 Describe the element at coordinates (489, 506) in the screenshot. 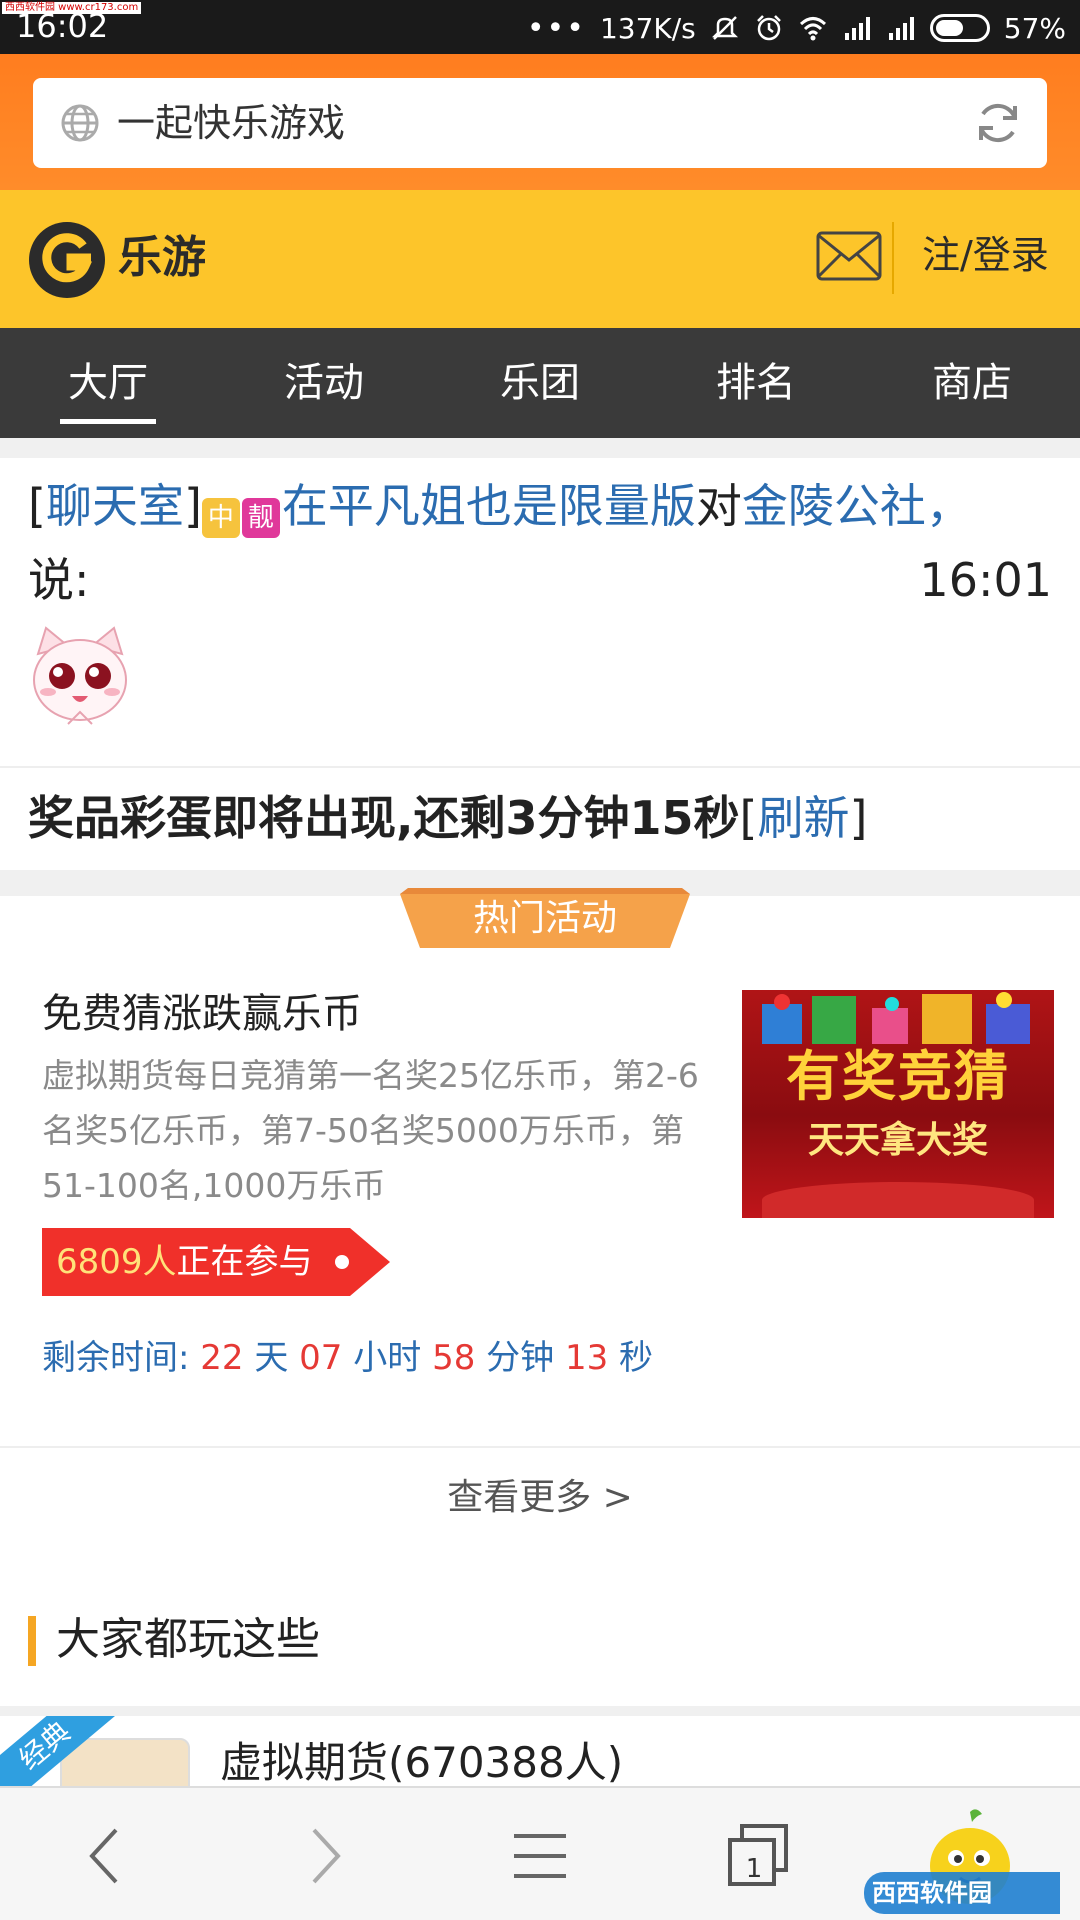

I see `sender-link: 在平凡姐也是限量版` at that location.